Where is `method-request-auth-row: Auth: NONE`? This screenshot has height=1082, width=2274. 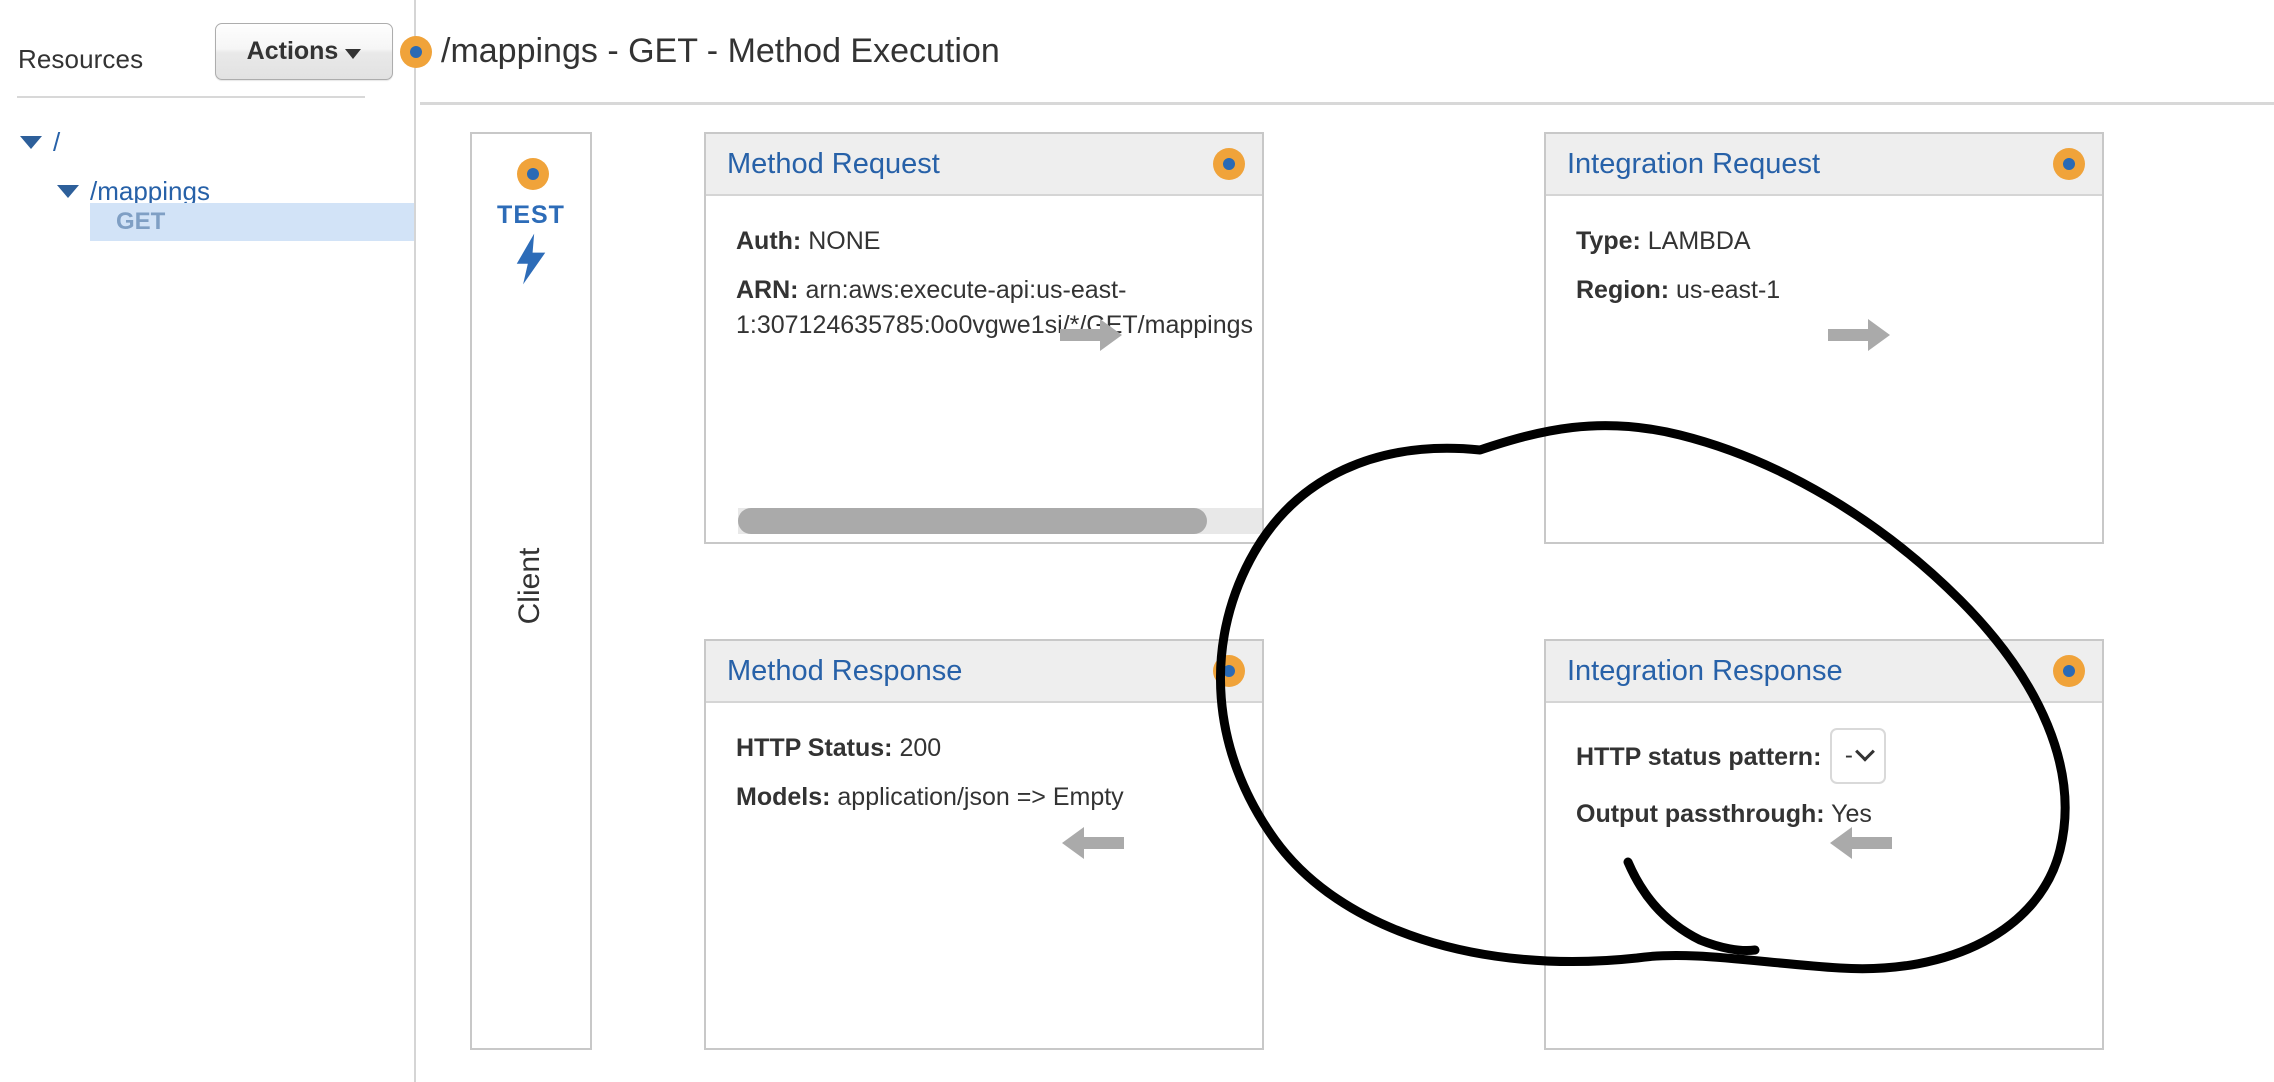 method-request-auth-row: Auth: NONE is located at coordinates (999, 242).